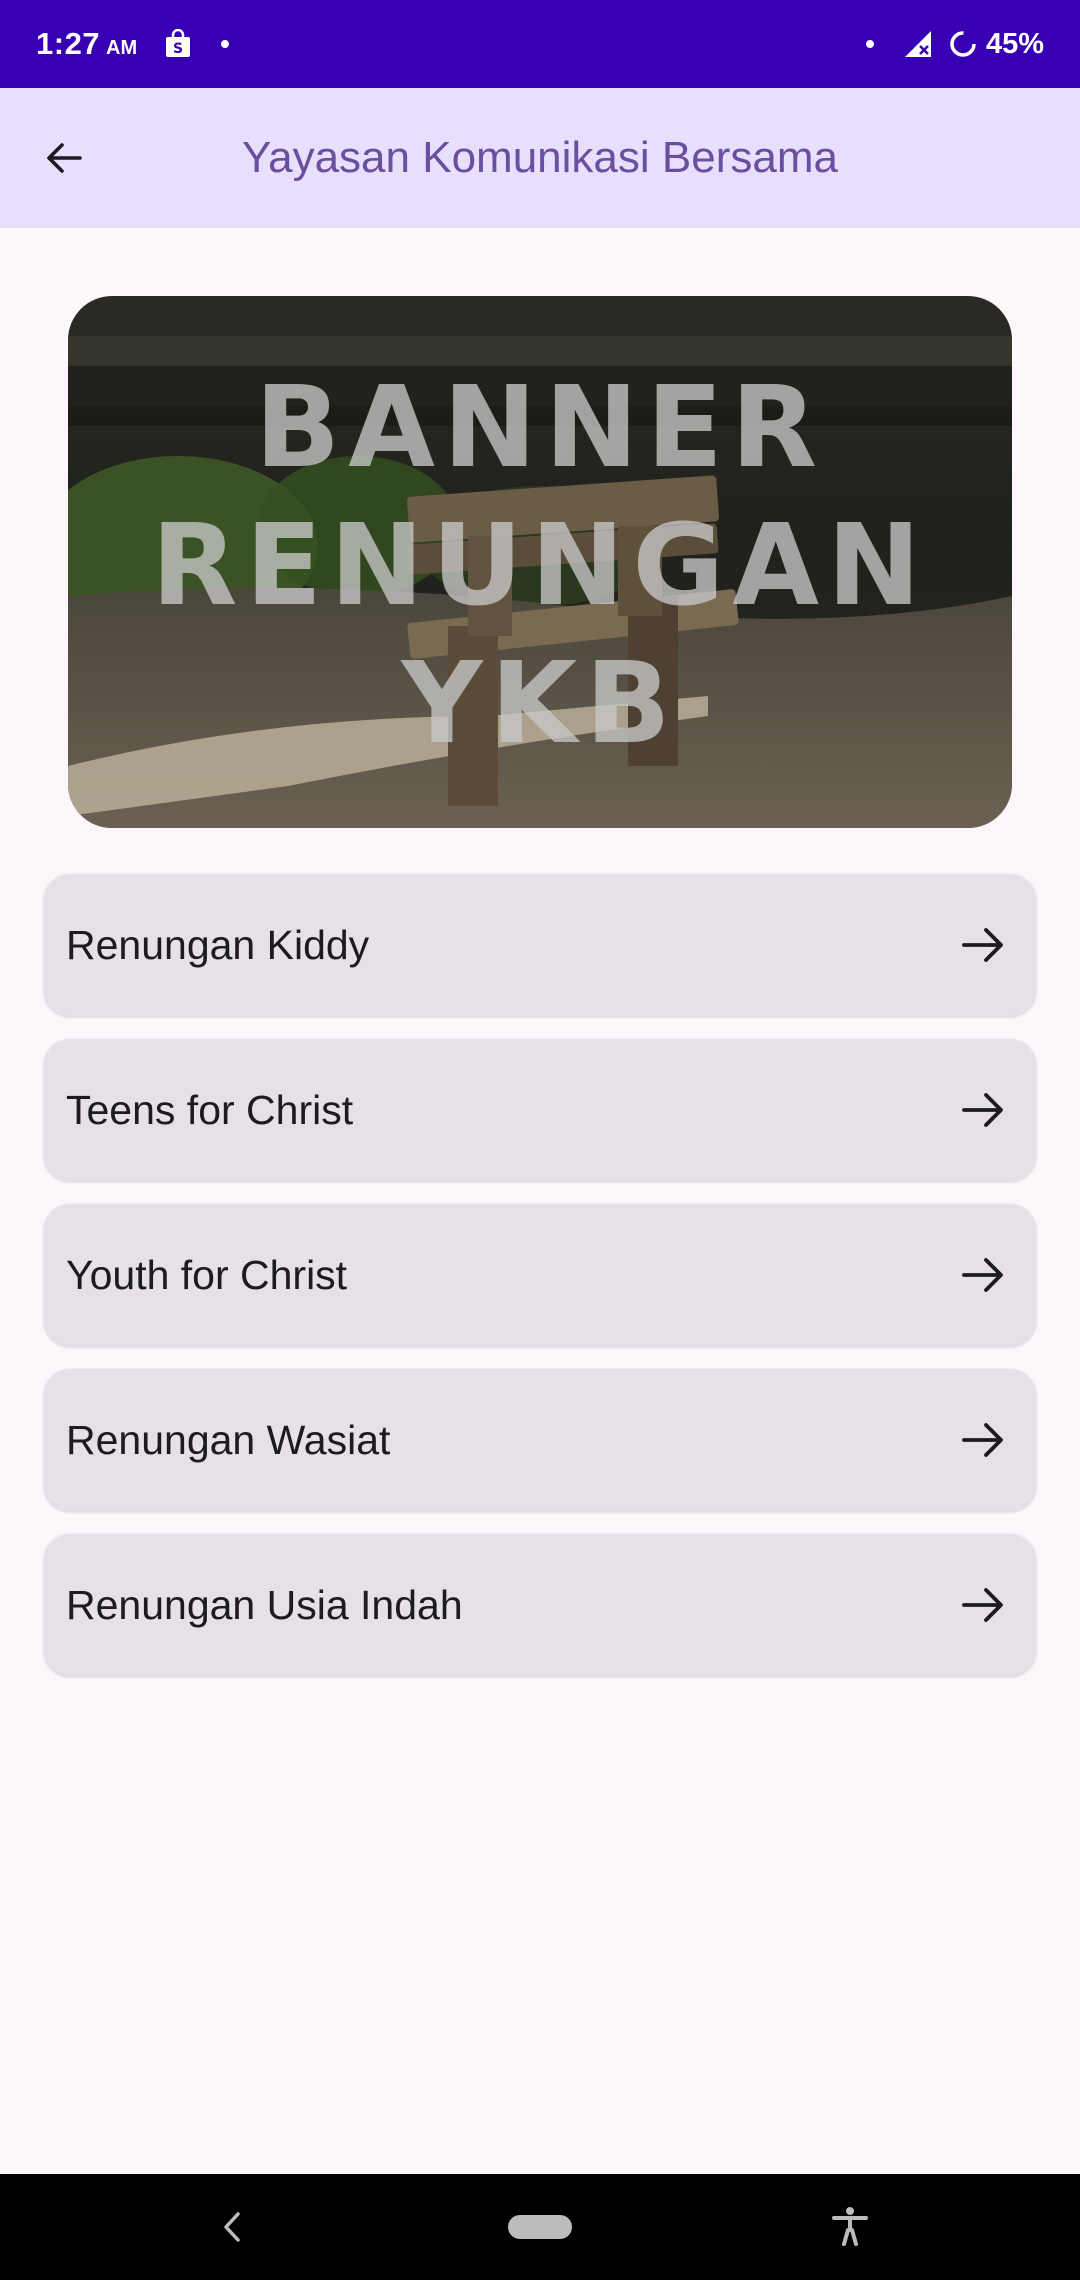 This screenshot has width=1080, height=2280. I want to click on menu-item-renungan-usia-indah: Renungan Usia Indah, so click(540, 1605).